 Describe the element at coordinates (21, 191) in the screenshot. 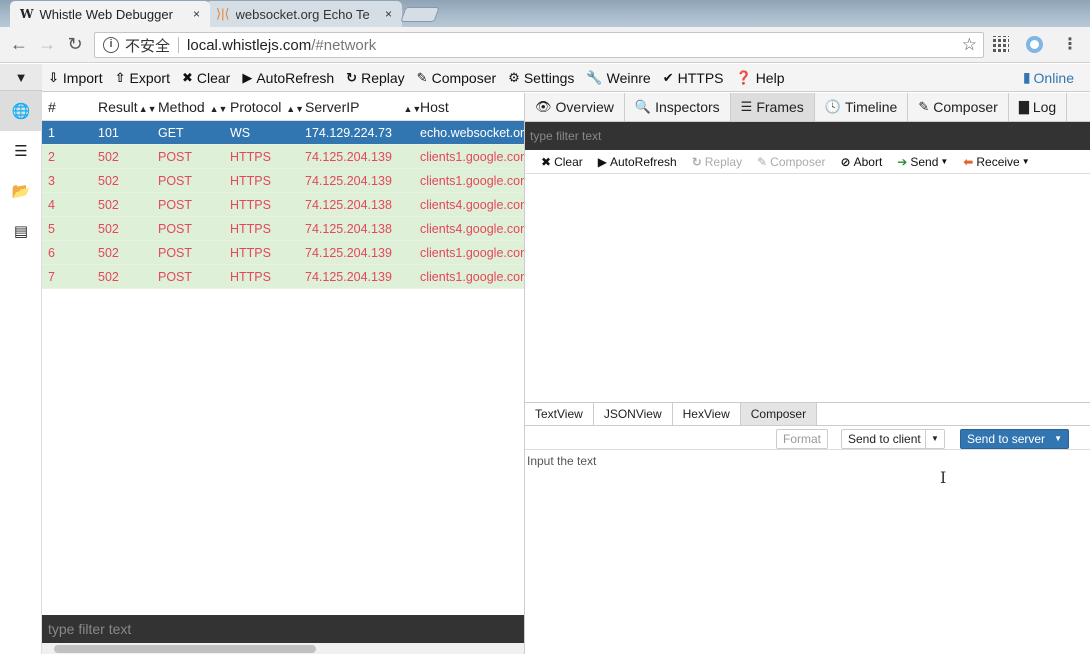

I see `sidebar-item-values: 📂` at that location.